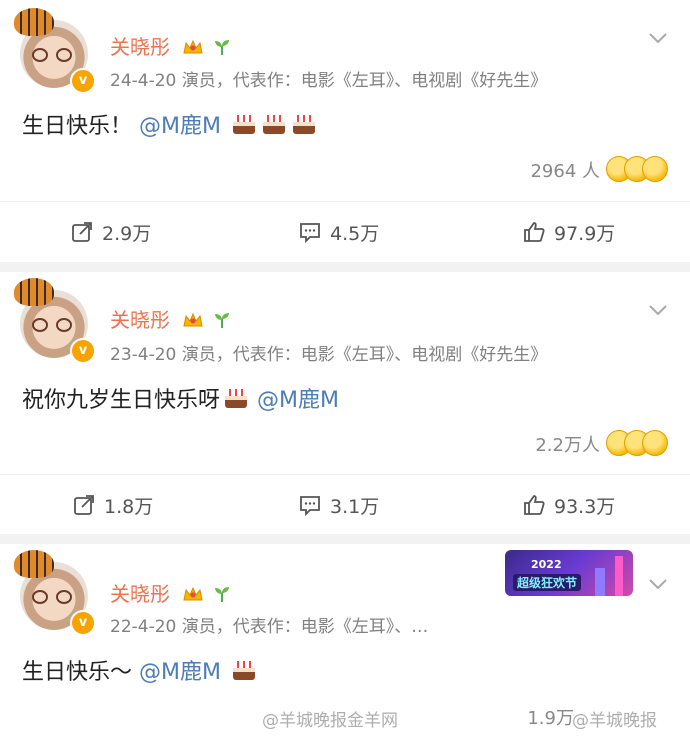  I want to click on banner-year: 2022, so click(546, 564).